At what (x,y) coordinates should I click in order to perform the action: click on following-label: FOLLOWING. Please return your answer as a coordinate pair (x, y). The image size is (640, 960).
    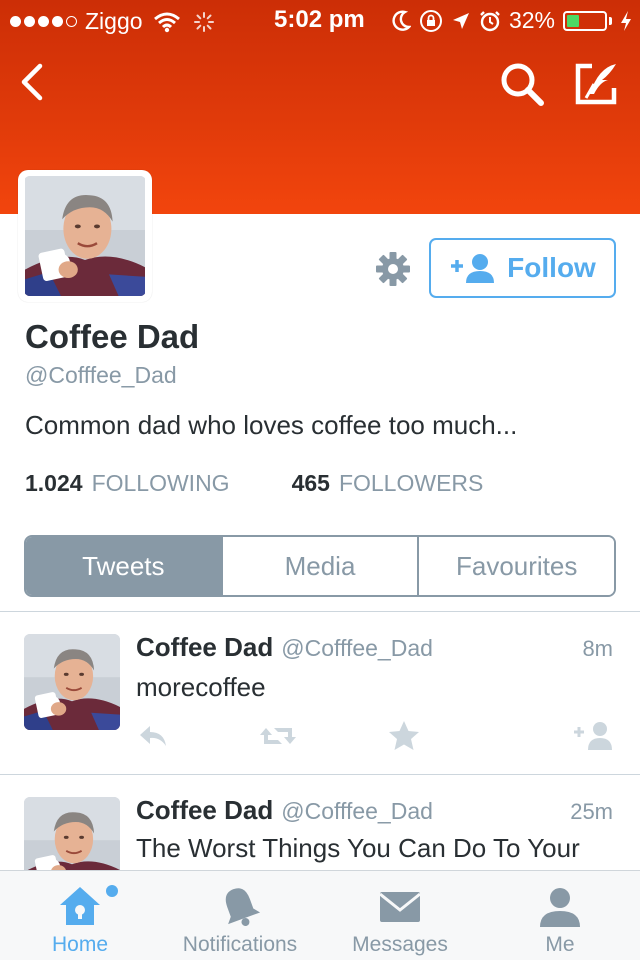
    Looking at the image, I should click on (160, 483).